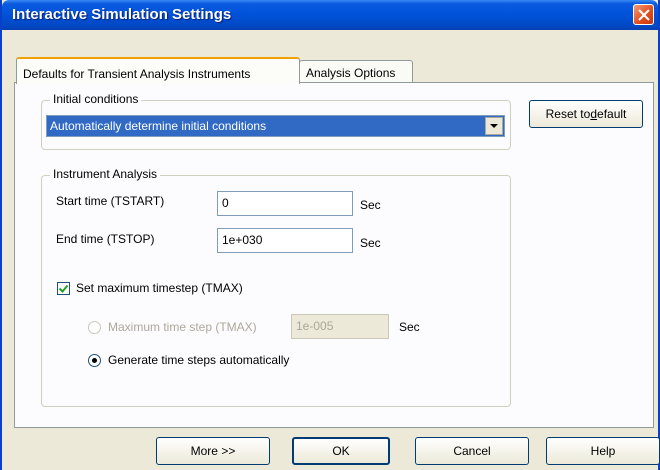  What do you see at coordinates (96, 99) in the screenshot?
I see `group-title: Initial conditions` at bounding box center [96, 99].